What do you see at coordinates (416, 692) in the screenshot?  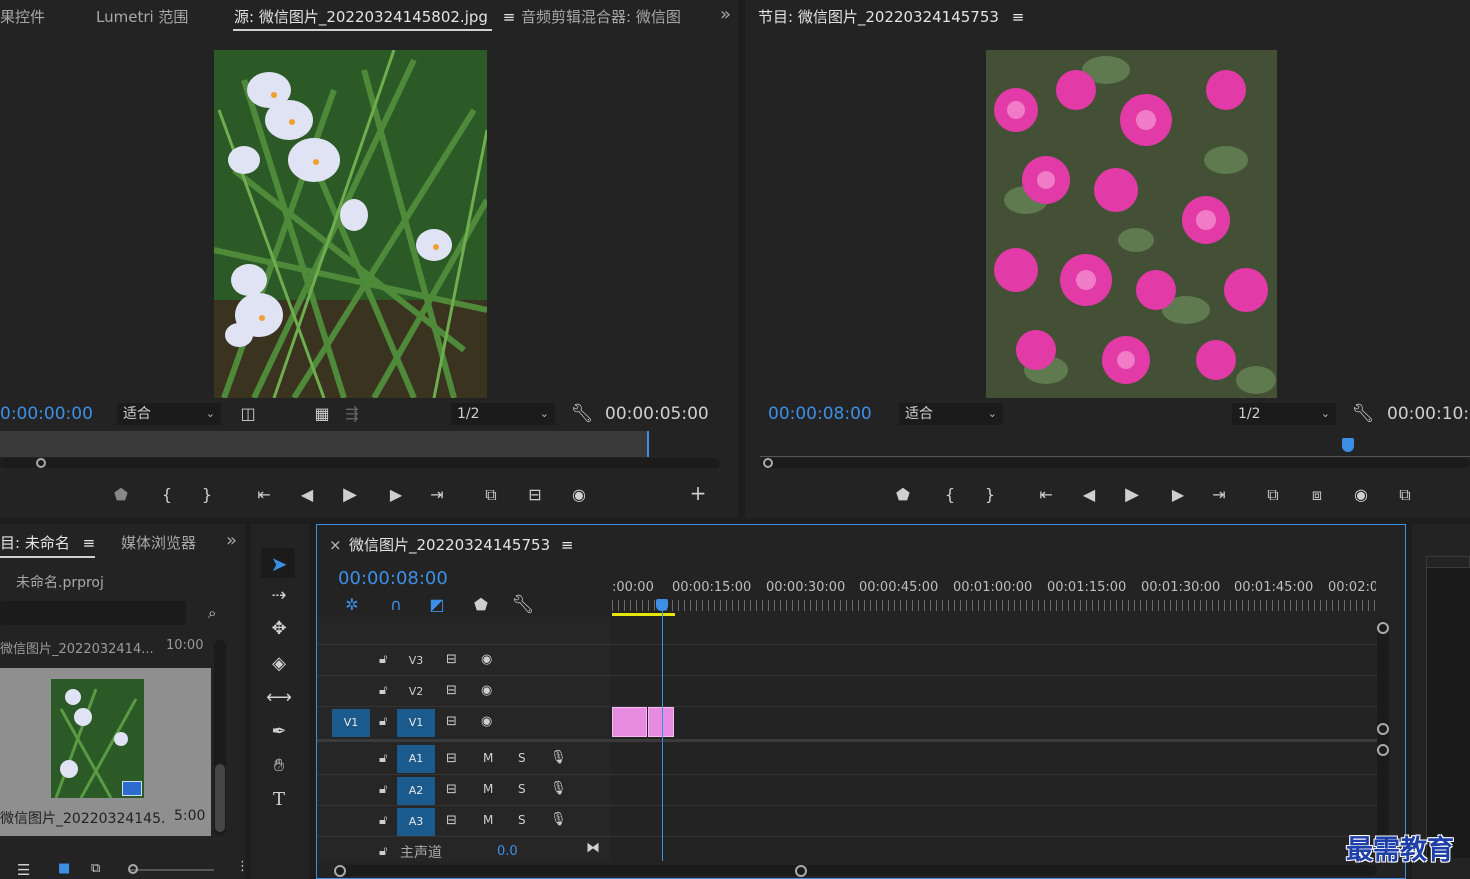 I see `track-label-v2: V2` at bounding box center [416, 692].